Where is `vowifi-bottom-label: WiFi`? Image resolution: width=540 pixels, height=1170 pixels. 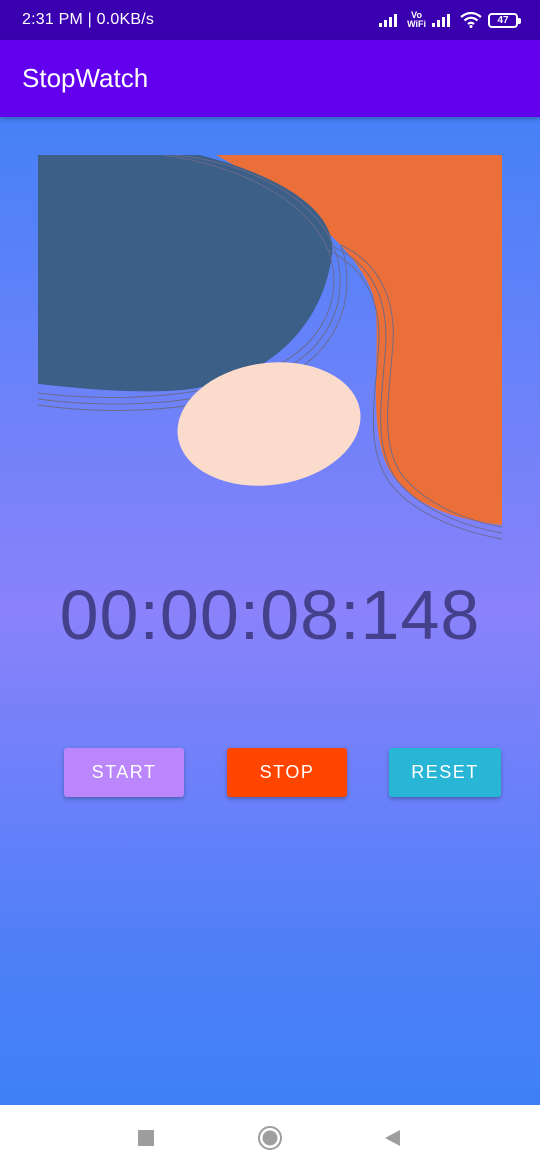 vowifi-bottom-label: WiFi is located at coordinates (416, 24).